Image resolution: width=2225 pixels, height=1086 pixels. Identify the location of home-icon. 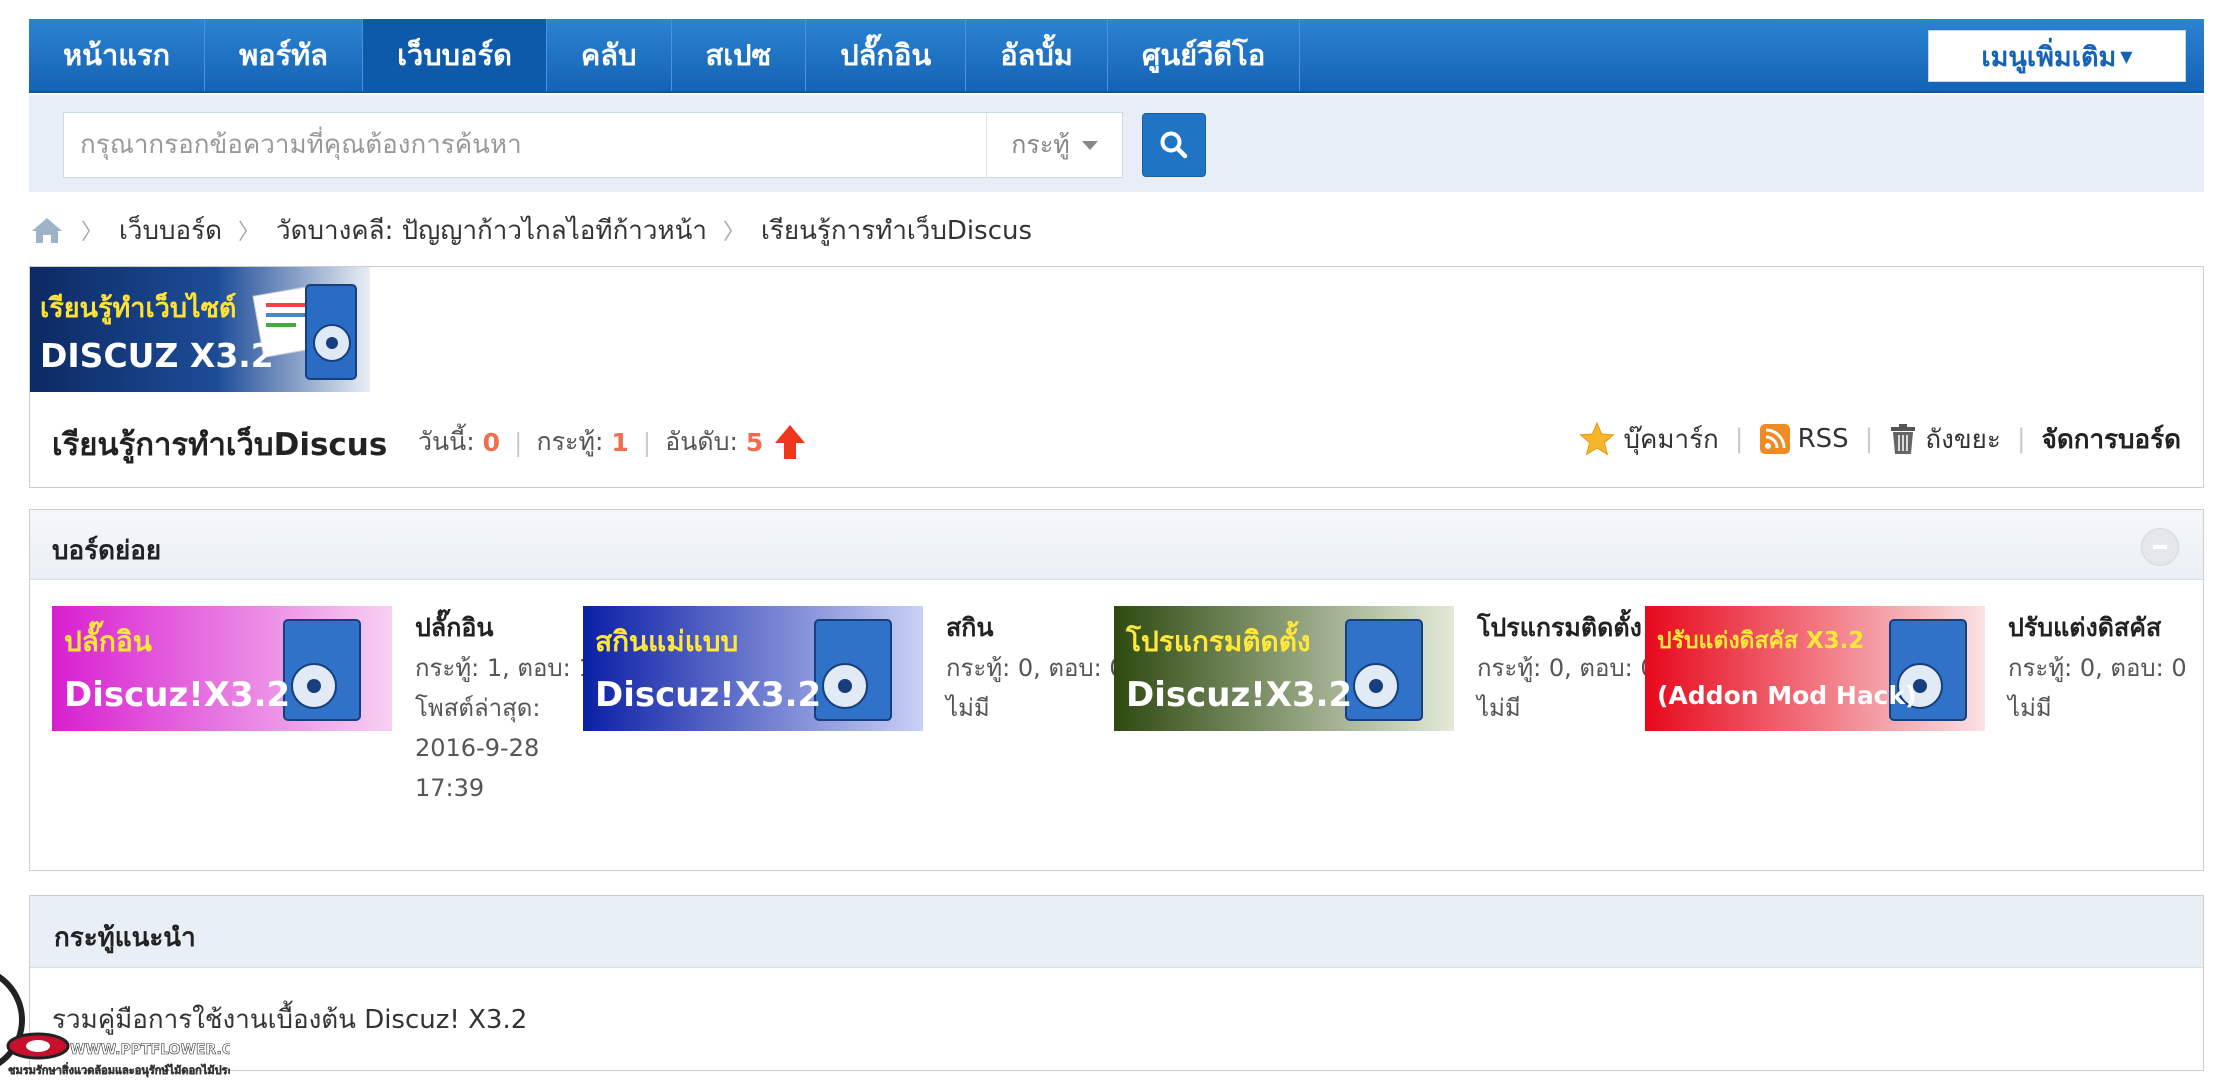
(47, 230).